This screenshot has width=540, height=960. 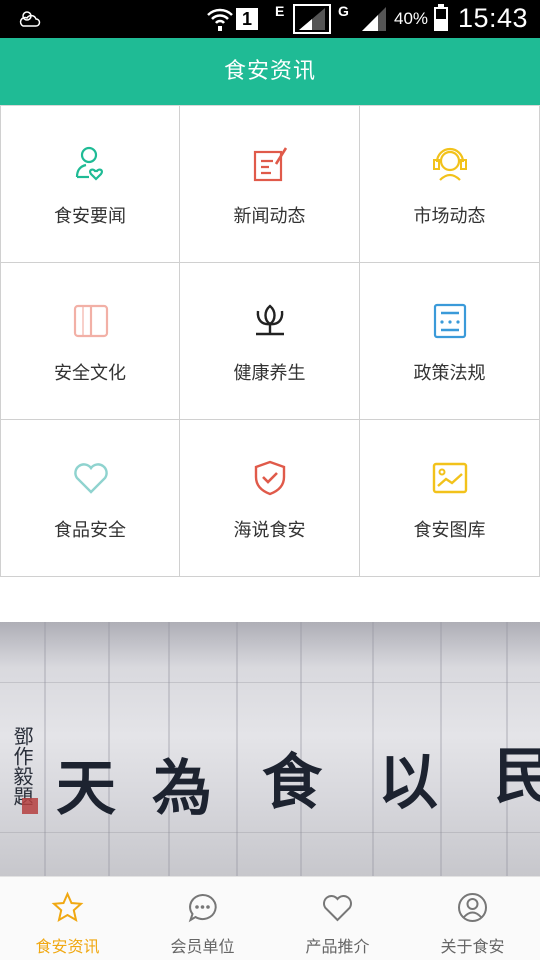 What do you see at coordinates (337, 946) in the screenshot?
I see `nav-label: 产品推介` at bounding box center [337, 946].